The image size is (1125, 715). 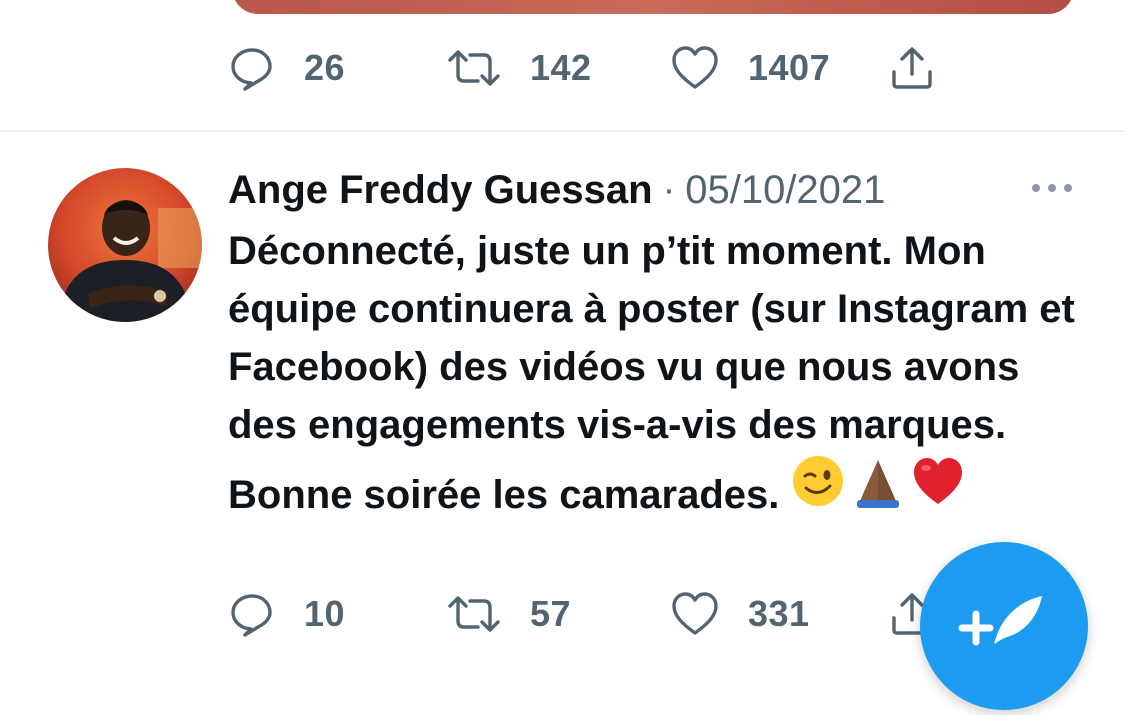 I want to click on retweet-count: 142, so click(x=561, y=67).